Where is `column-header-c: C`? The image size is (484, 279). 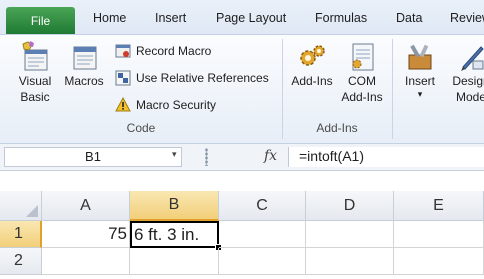 column-header-c: C is located at coordinates (262, 206).